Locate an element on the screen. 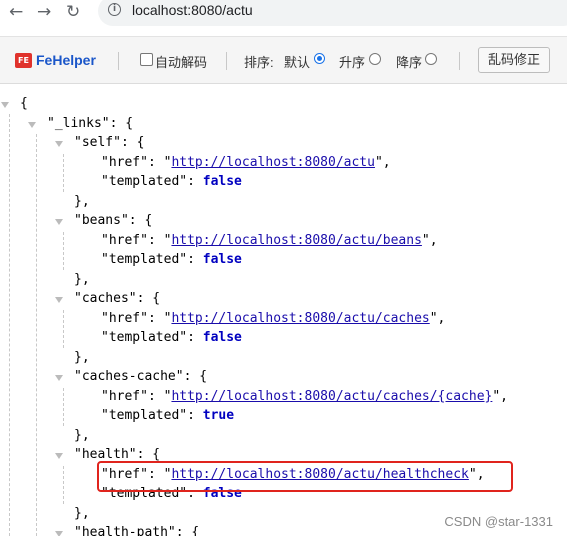 This screenshot has width=567, height=536. json-line: "health-path": { is located at coordinates (136, 530).